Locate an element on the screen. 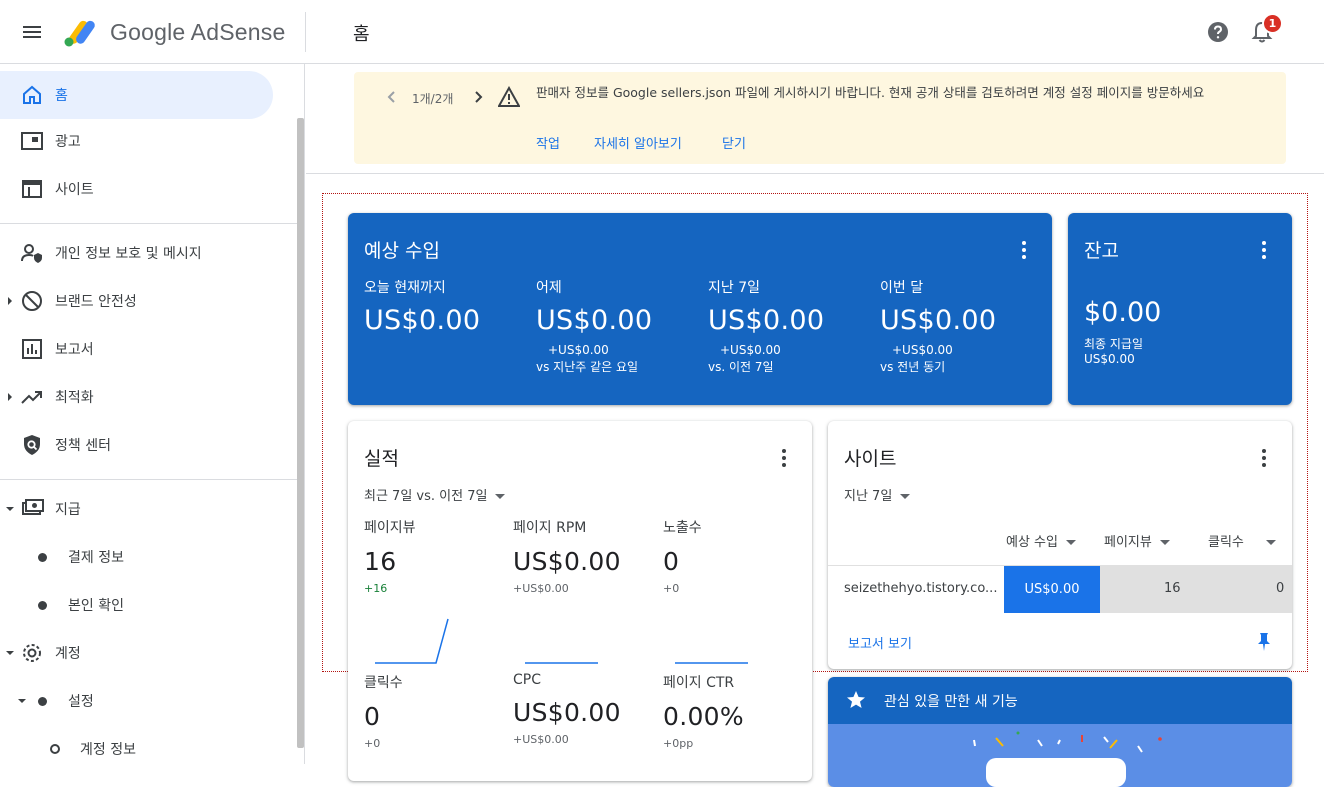 The image size is (1324, 787). view-report-link: 보고서 보기 is located at coordinates (880, 642).